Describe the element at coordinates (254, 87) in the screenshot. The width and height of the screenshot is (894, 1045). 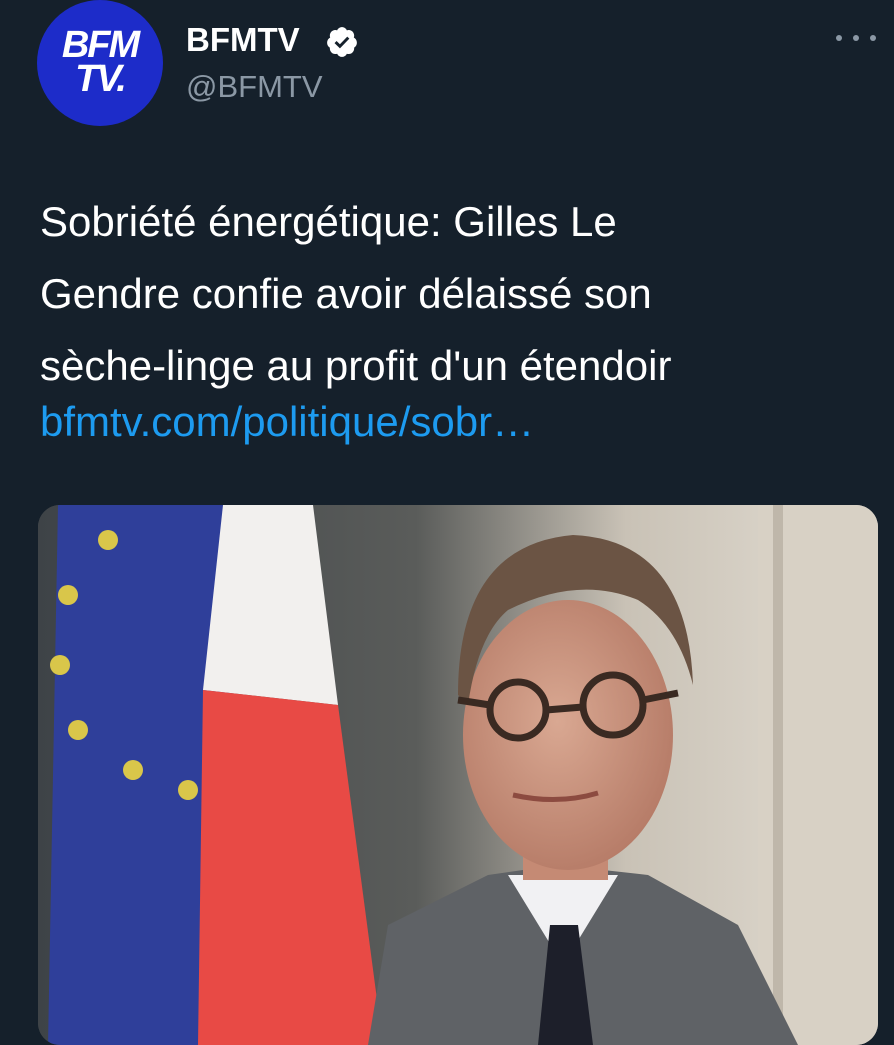
I see `user-handle: @BFMTV` at that location.